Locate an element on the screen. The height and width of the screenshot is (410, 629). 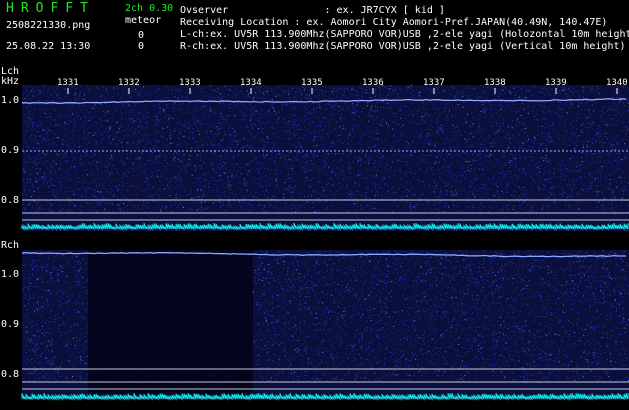
time-label-1336: 1336 is located at coordinates (373, 83).